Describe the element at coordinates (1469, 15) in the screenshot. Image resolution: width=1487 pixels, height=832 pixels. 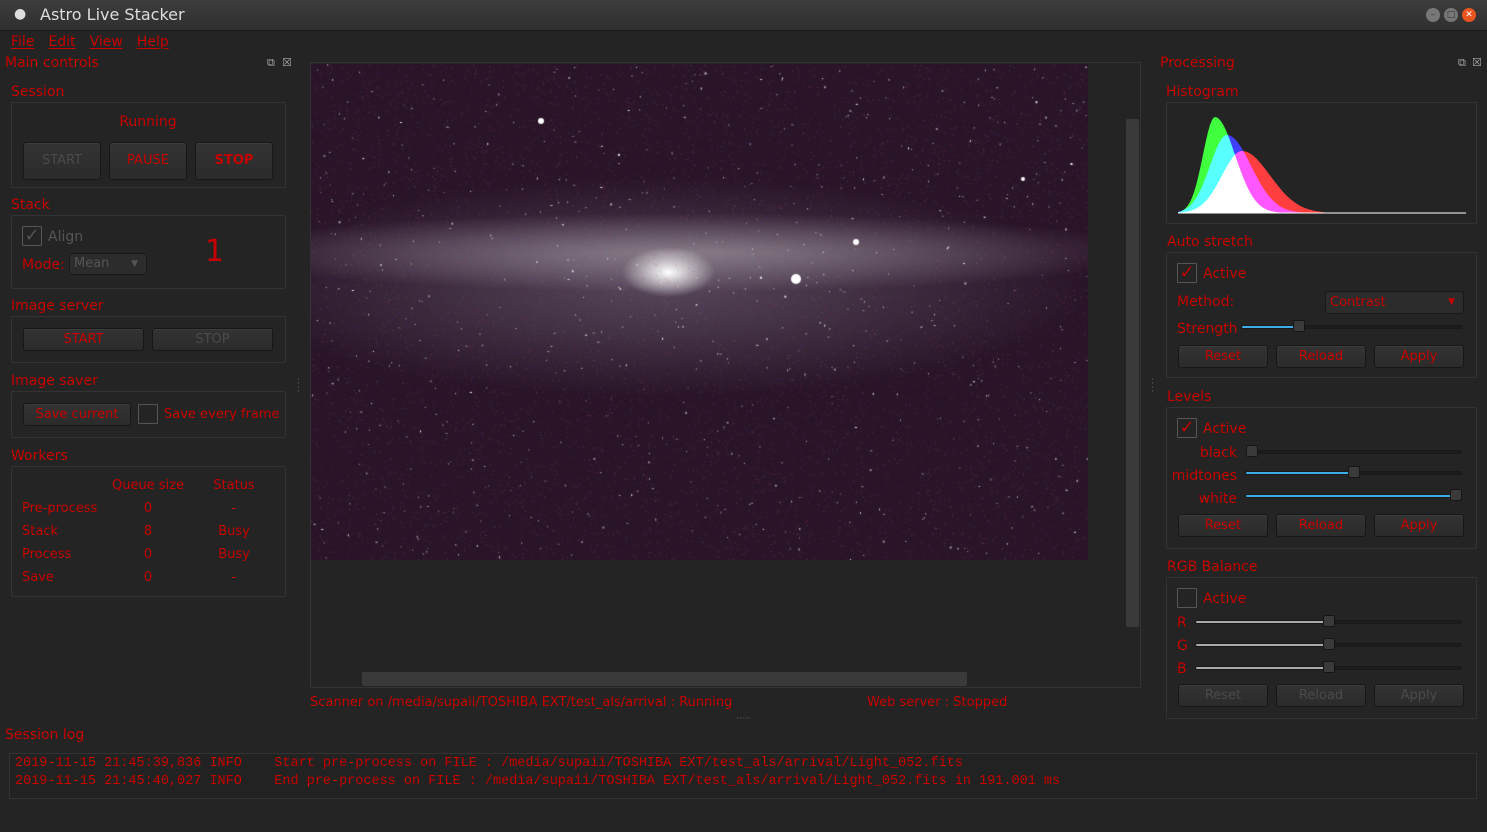
I see `close-icon: ✕` at that location.